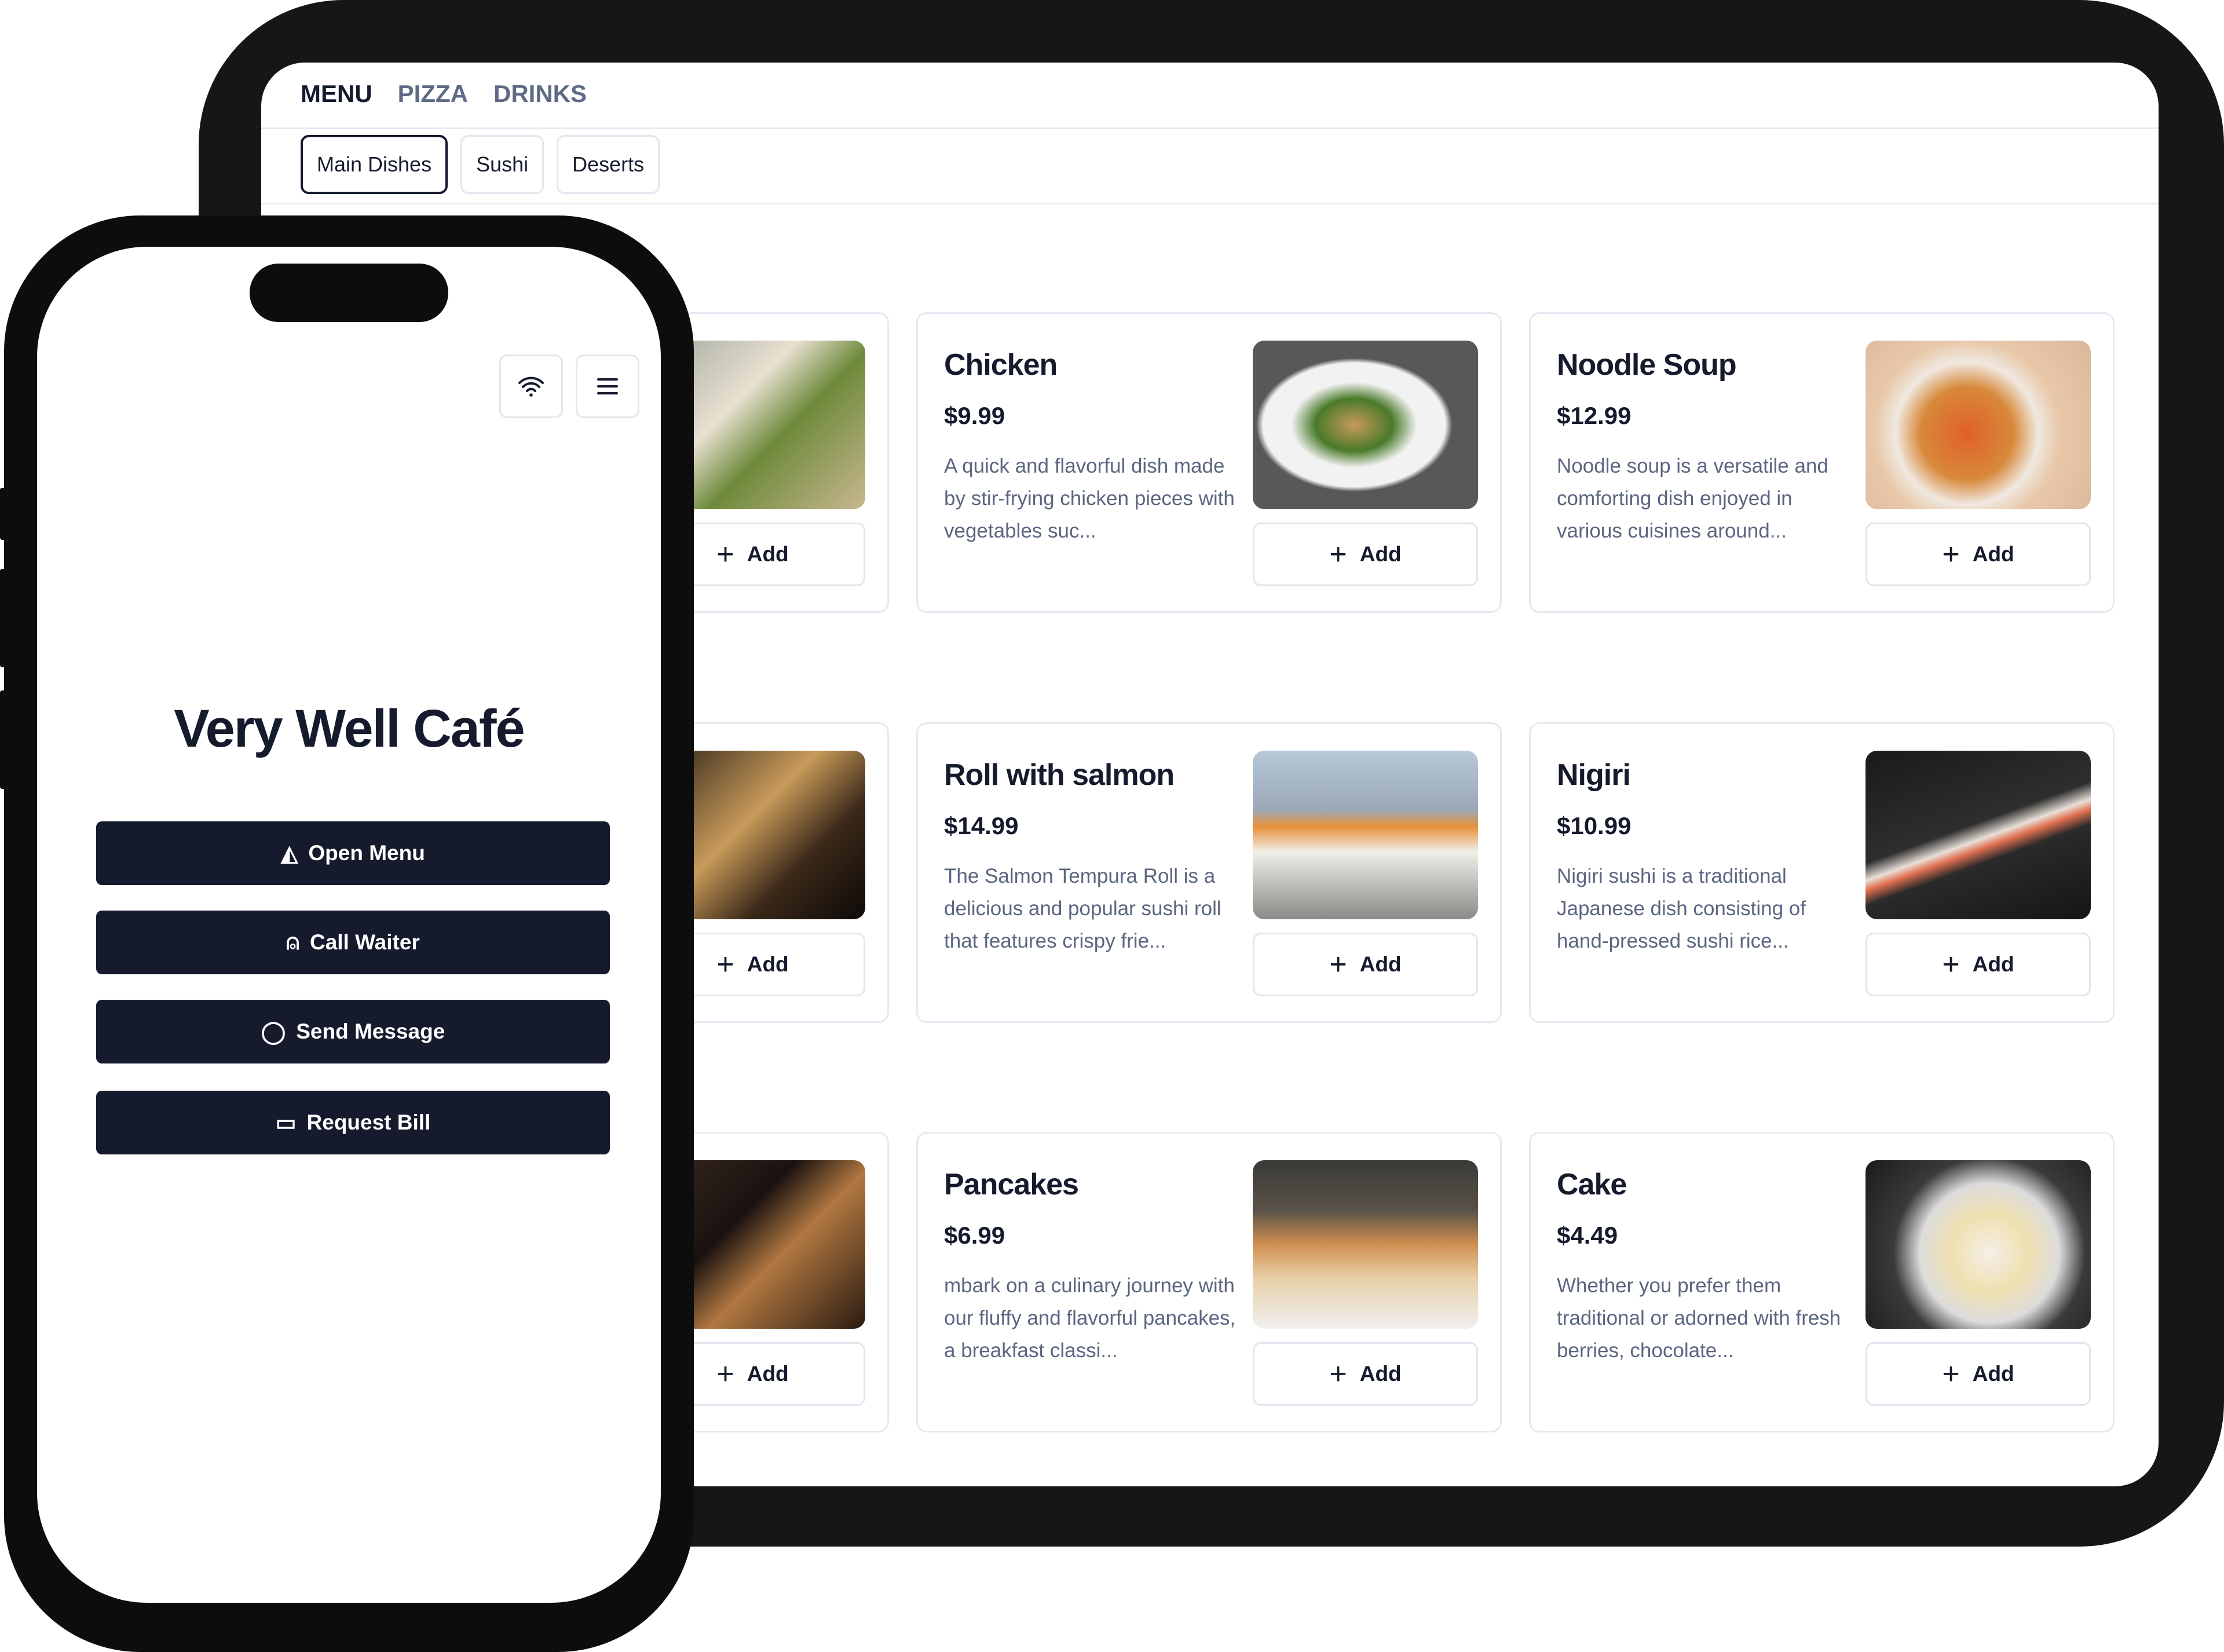  What do you see at coordinates (1592, 1184) in the screenshot?
I see `item-title: Cake` at bounding box center [1592, 1184].